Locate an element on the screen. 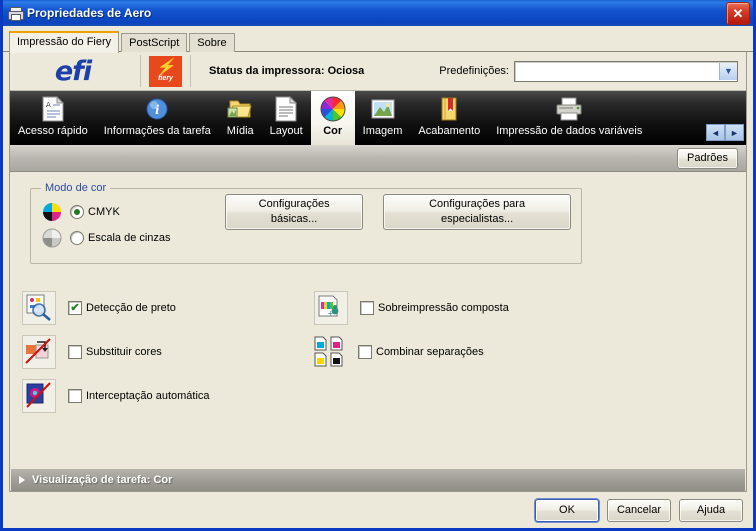 The image size is (756, 531). color-wheel-icon is located at coordinates (333, 109).